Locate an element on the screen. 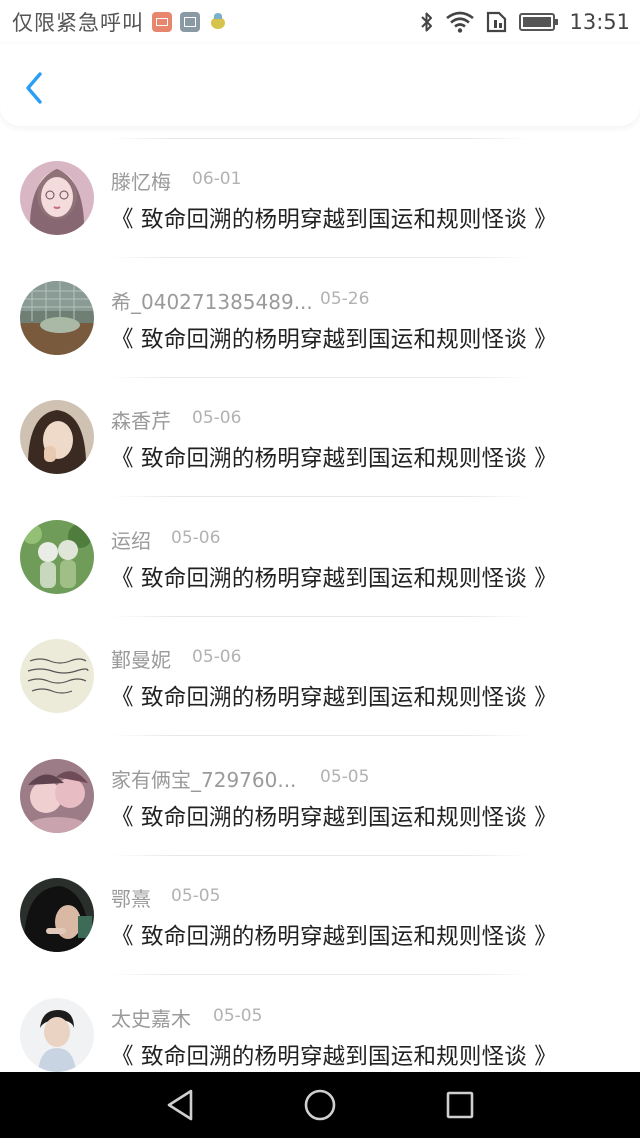  list-item: 滕忆梅 06-01 《 致命回溯的杨明穿越到国运和规则怪谈 》 is located at coordinates (320, 192).